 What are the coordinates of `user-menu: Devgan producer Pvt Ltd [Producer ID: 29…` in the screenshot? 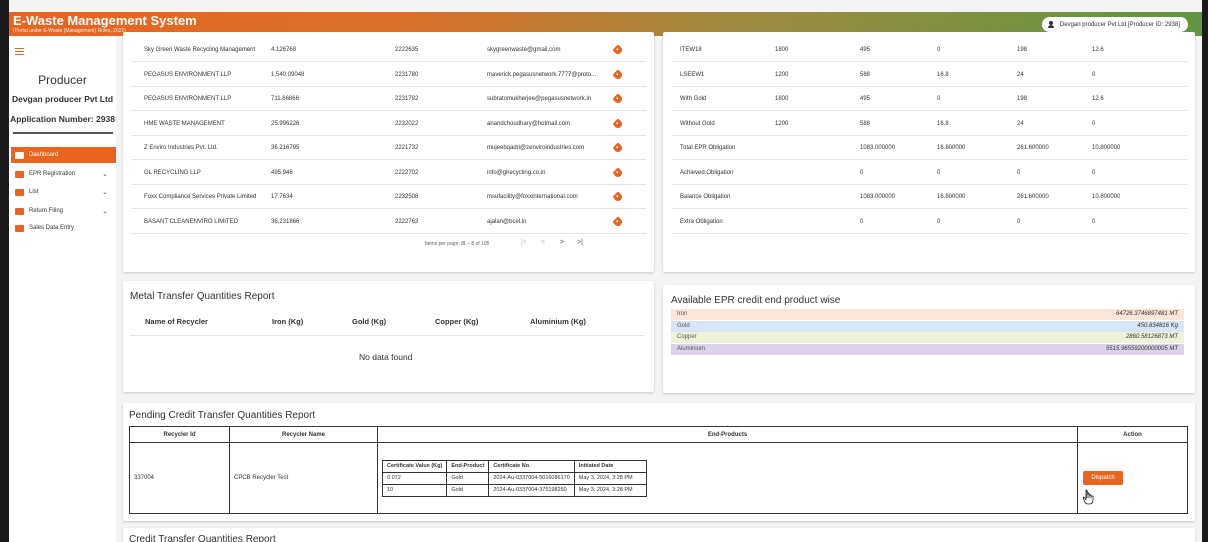 It's located at (1114, 24).